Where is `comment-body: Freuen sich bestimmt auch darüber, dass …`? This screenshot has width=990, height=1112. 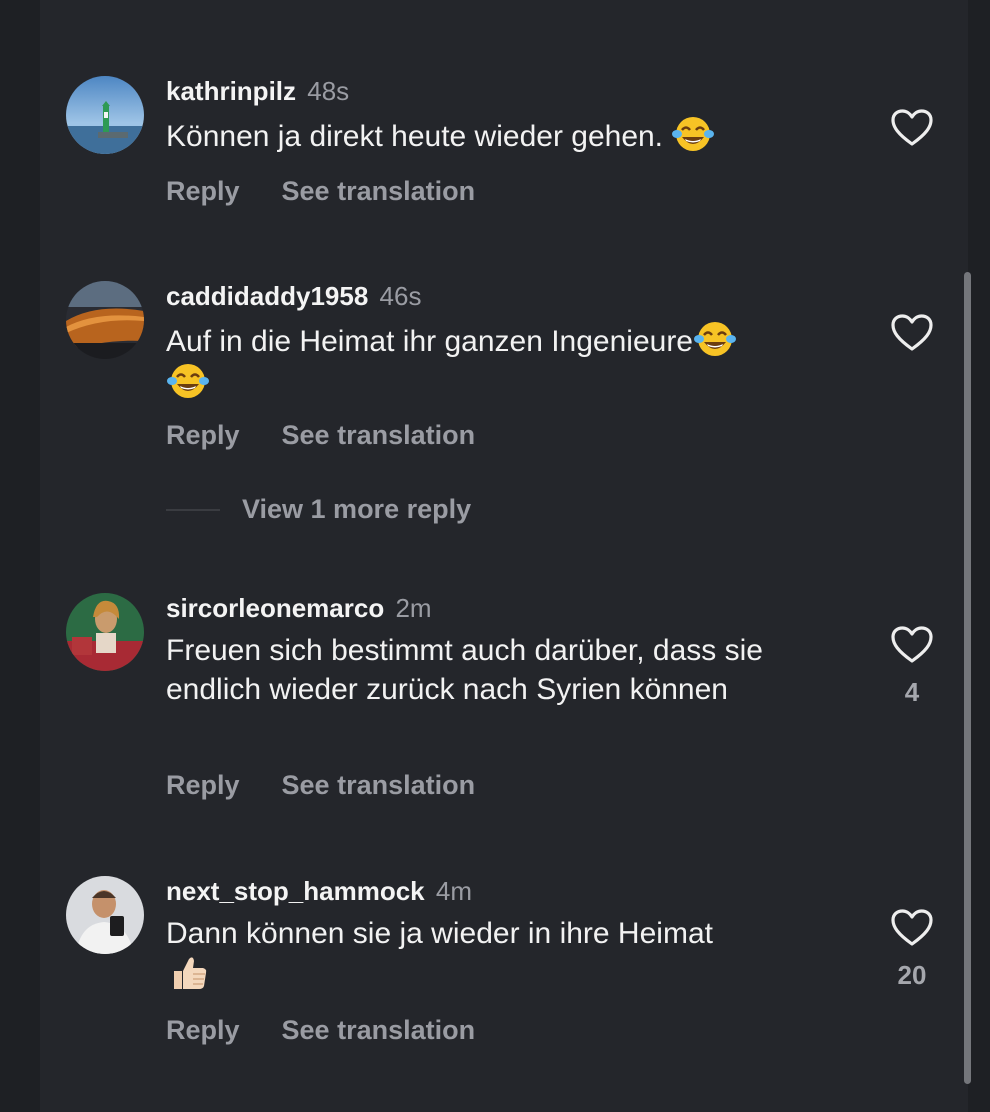
comment-body: Freuen sich bestimmt auch darüber, dass … is located at coordinates (464, 670).